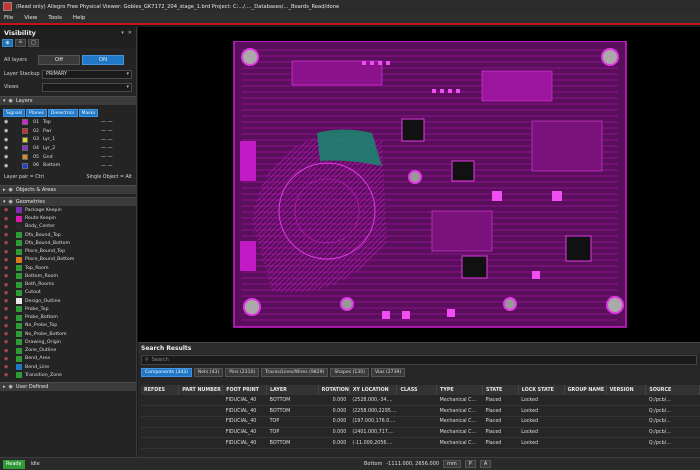 This screenshot has width=700, height=470. Describe the element at coordinates (20, 43) in the screenshot. I see `layers-tab-icon: ≟` at that location.